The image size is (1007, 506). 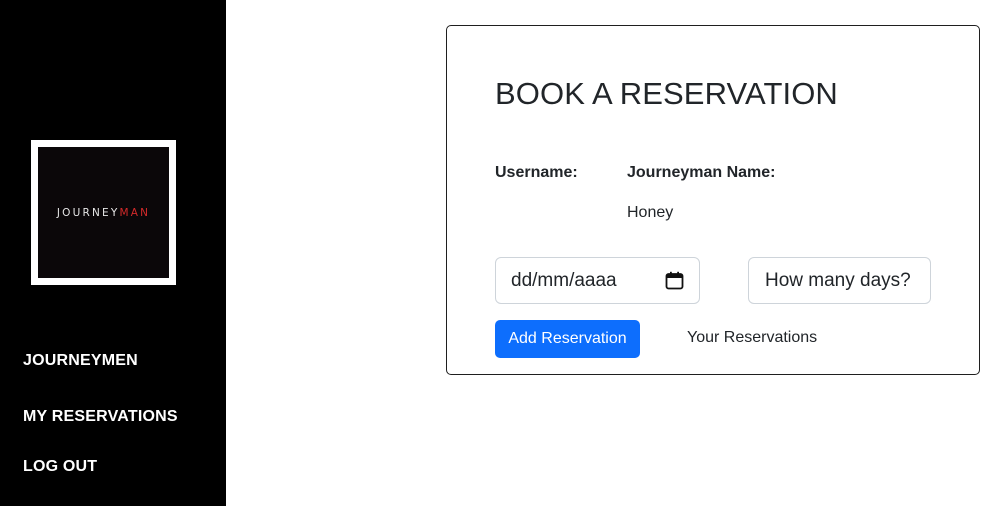 What do you see at coordinates (60, 467) in the screenshot?
I see `nav-log-out: LOG OUT` at bounding box center [60, 467].